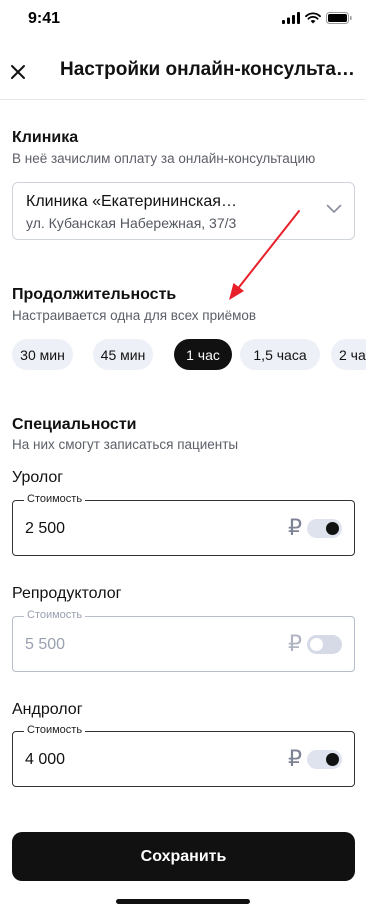 This screenshot has width=366, height=911. I want to click on price-field-urologist: Стоимость 2 500 ₽, so click(183, 524).